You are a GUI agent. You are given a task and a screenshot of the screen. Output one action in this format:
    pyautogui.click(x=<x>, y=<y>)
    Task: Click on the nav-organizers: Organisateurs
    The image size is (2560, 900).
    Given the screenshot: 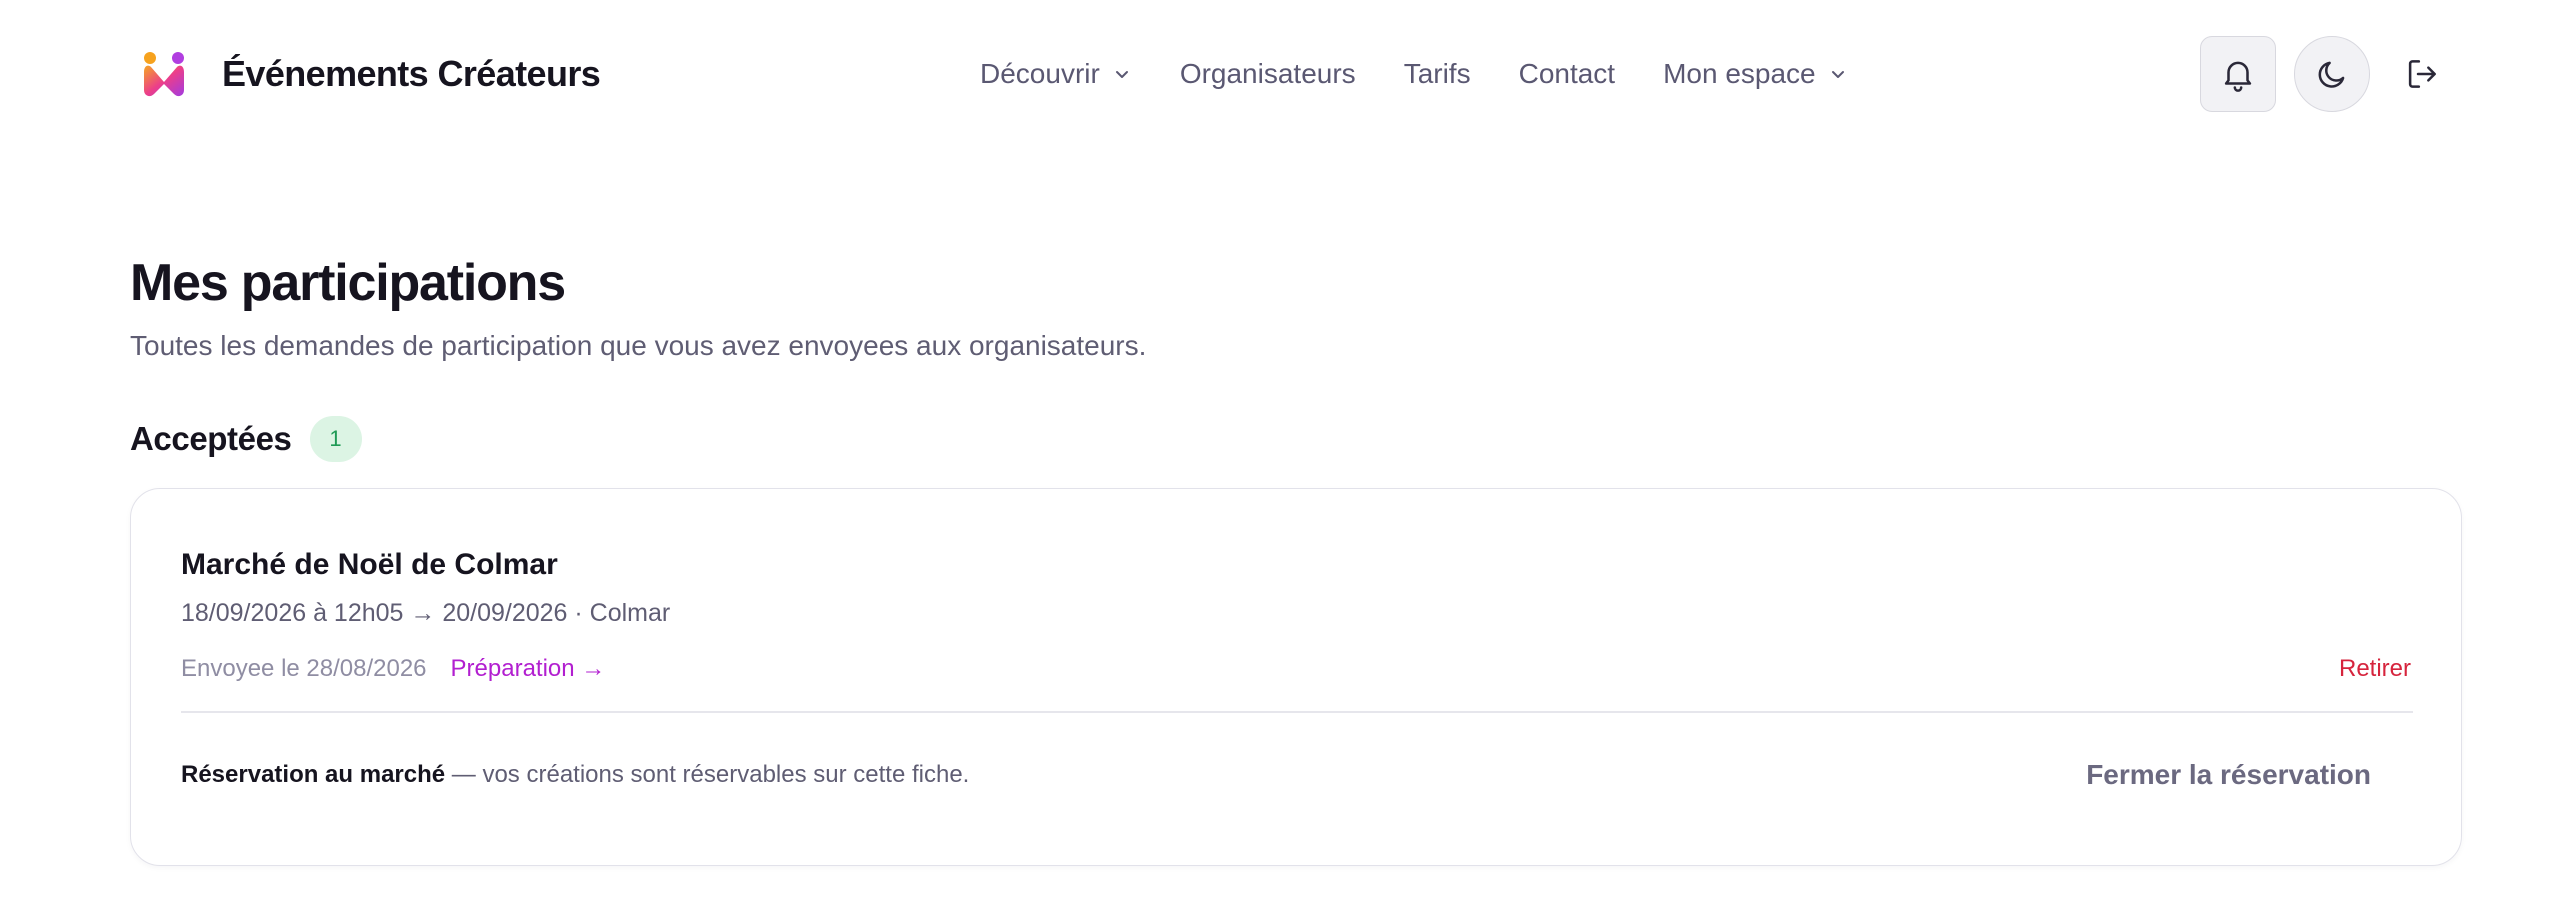 What is the action you would take?
    pyautogui.click(x=1268, y=74)
    